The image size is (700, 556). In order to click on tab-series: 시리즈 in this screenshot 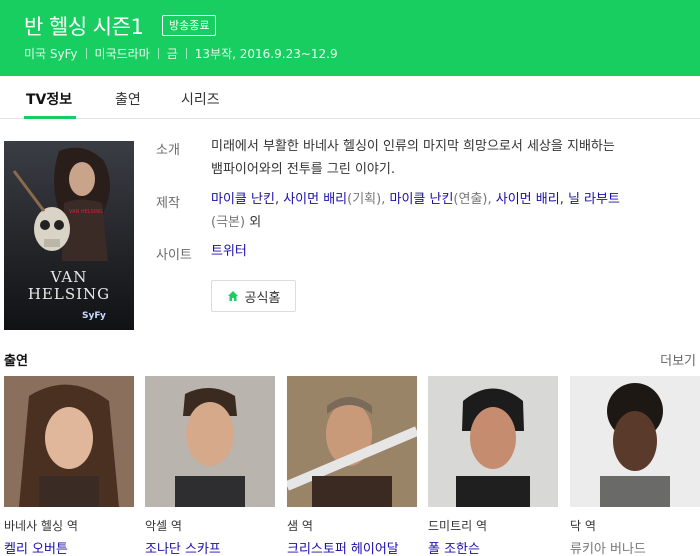, I will do `click(200, 99)`.